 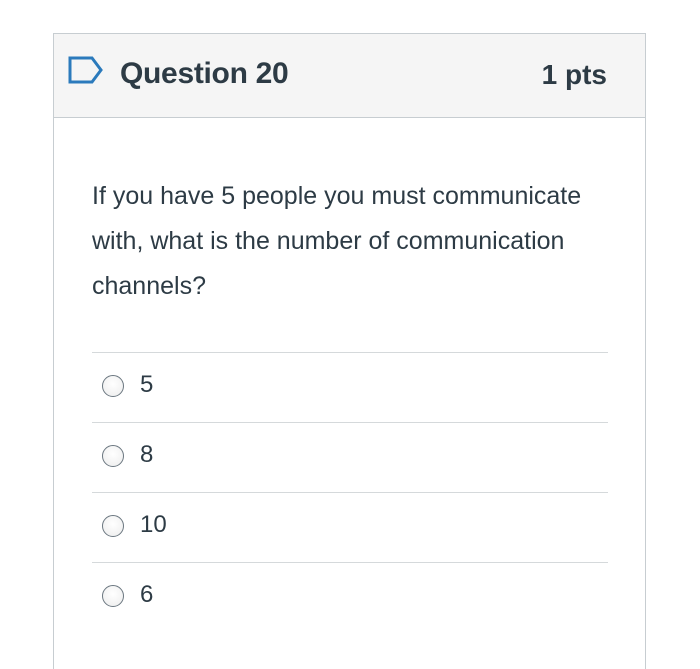 I want to click on question-header: Question 20 1 pts, so click(x=349, y=76).